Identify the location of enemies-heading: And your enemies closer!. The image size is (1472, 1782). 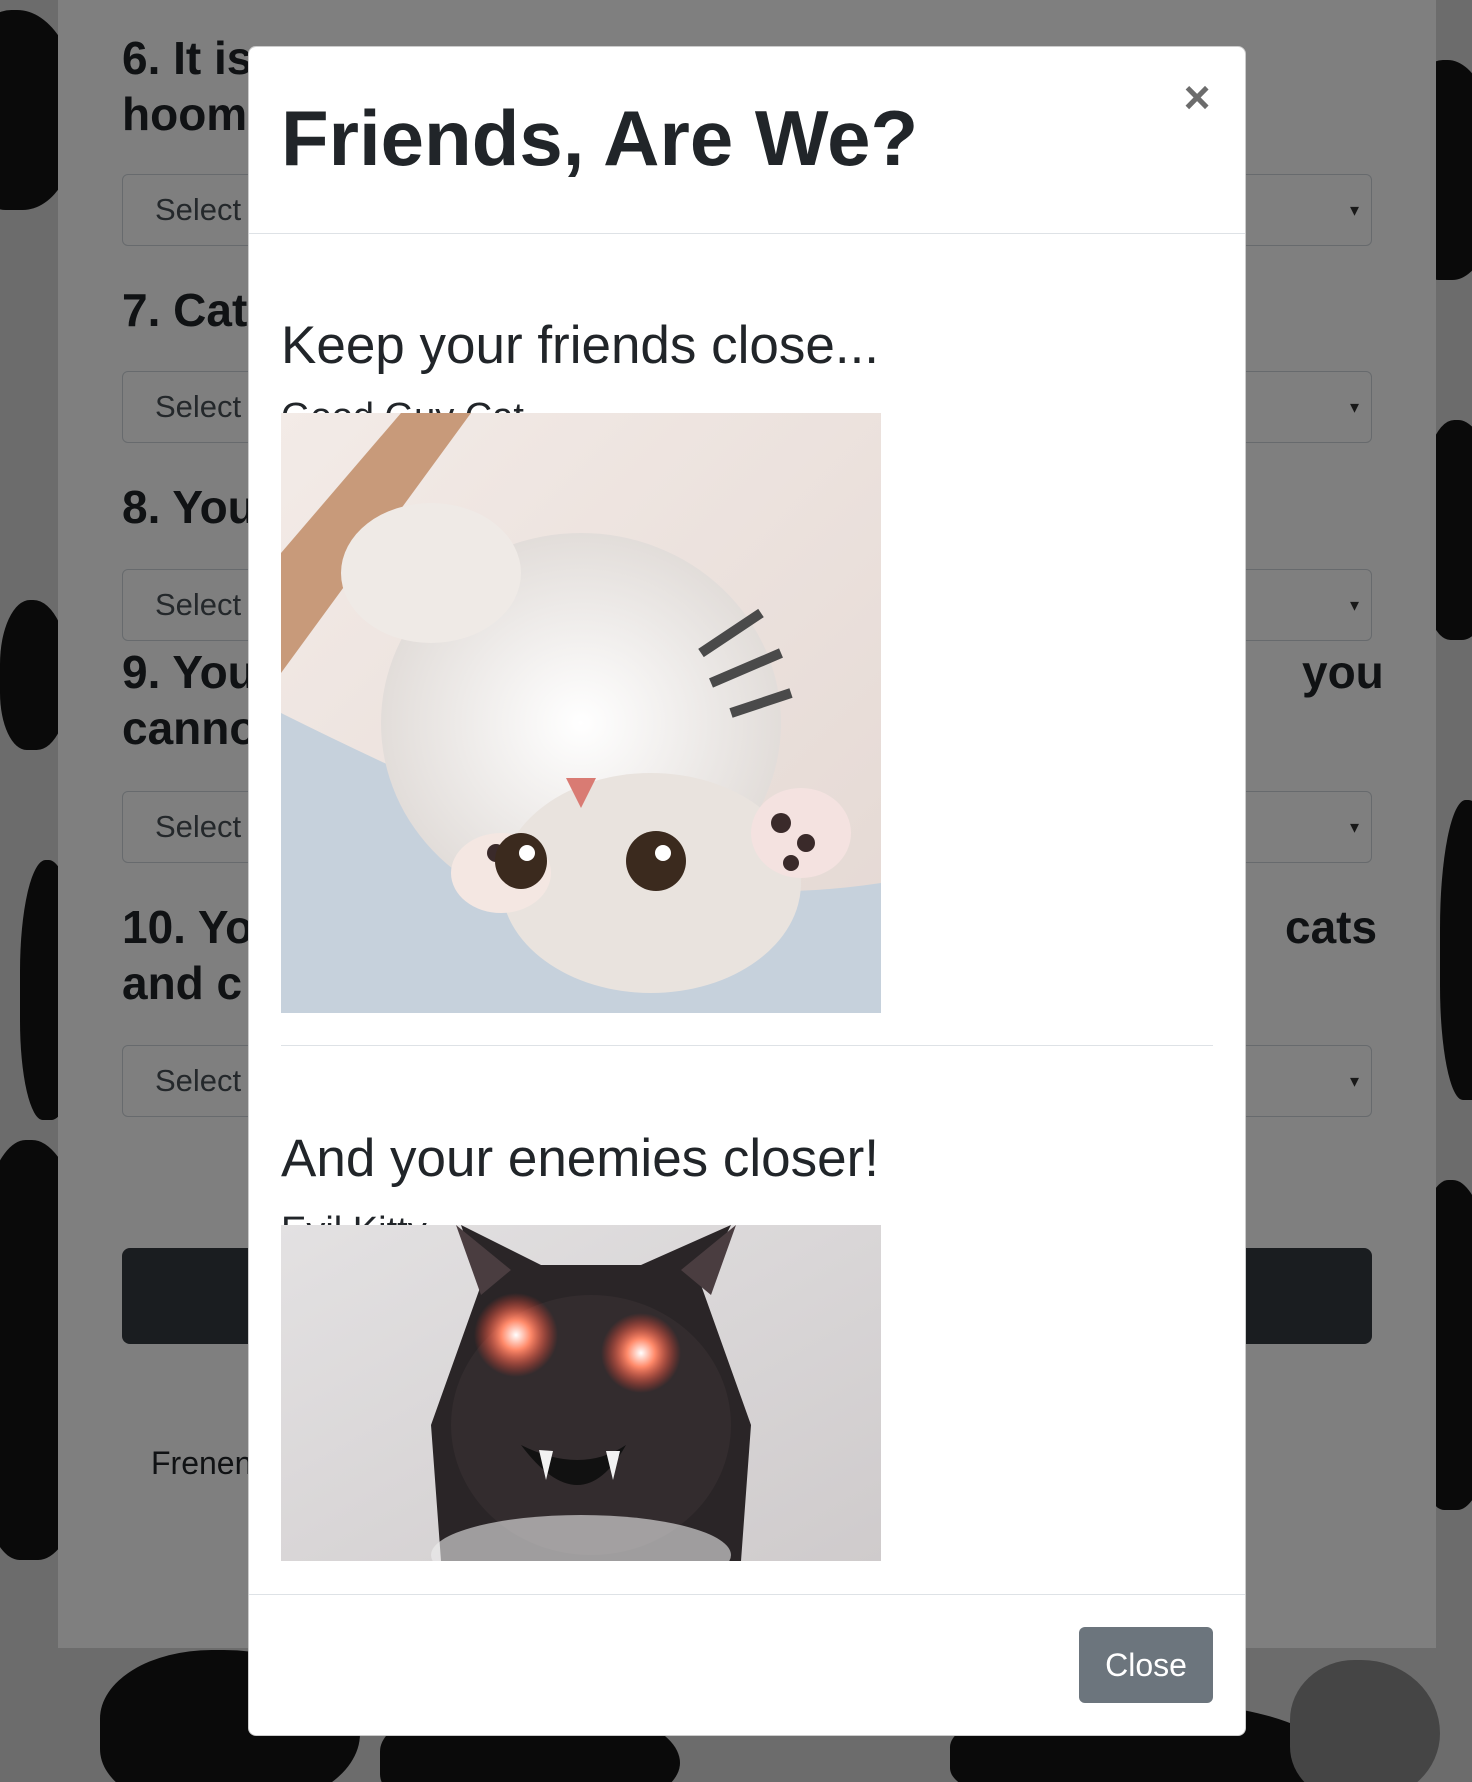
(580, 1158).